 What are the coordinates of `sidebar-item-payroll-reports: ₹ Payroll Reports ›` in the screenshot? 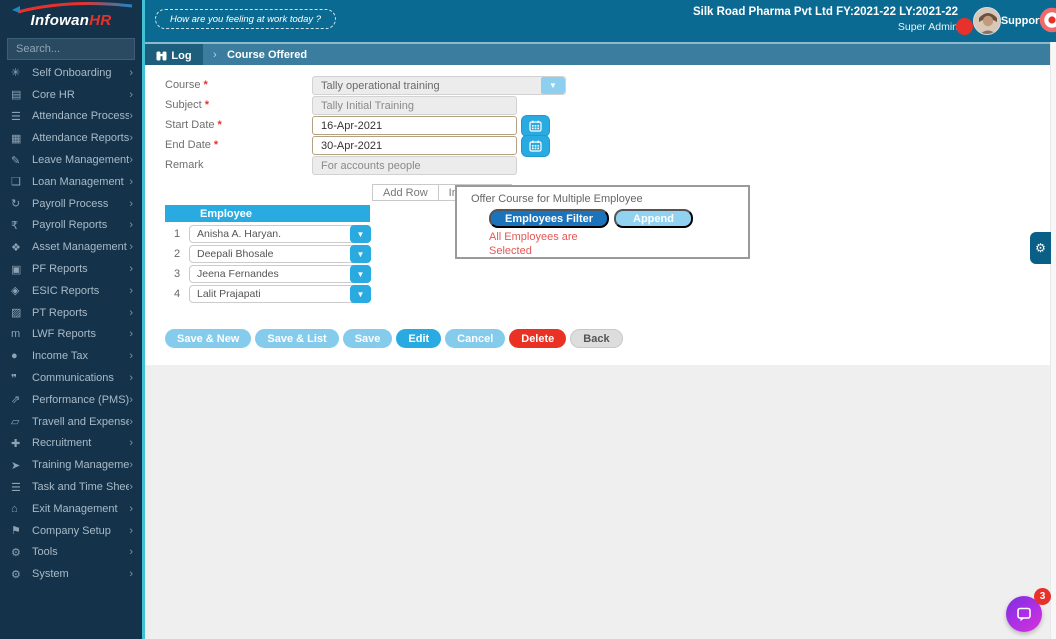 It's located at (71, 226).